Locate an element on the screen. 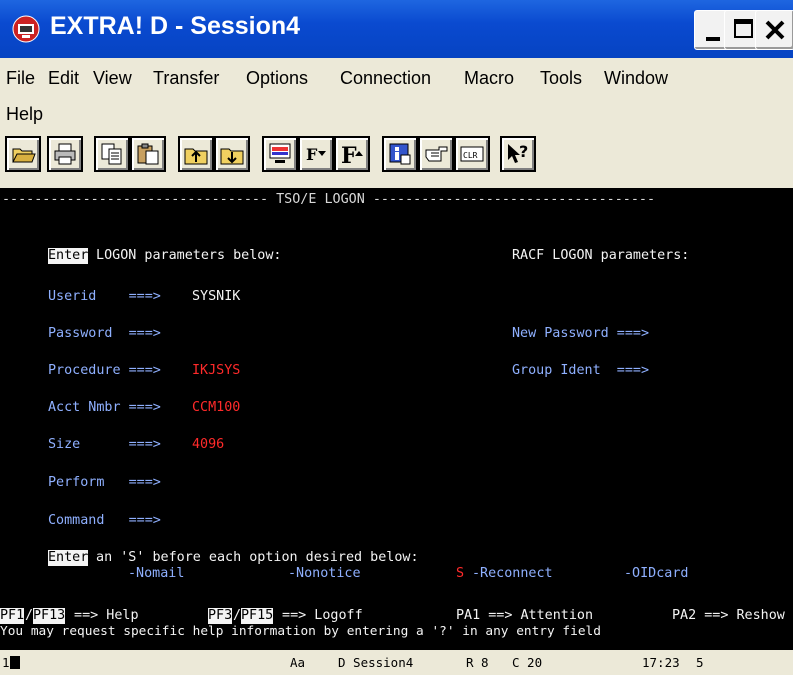 The image size is (793, 675). pf15-key: PF15 is located at coordinates (257, 616).